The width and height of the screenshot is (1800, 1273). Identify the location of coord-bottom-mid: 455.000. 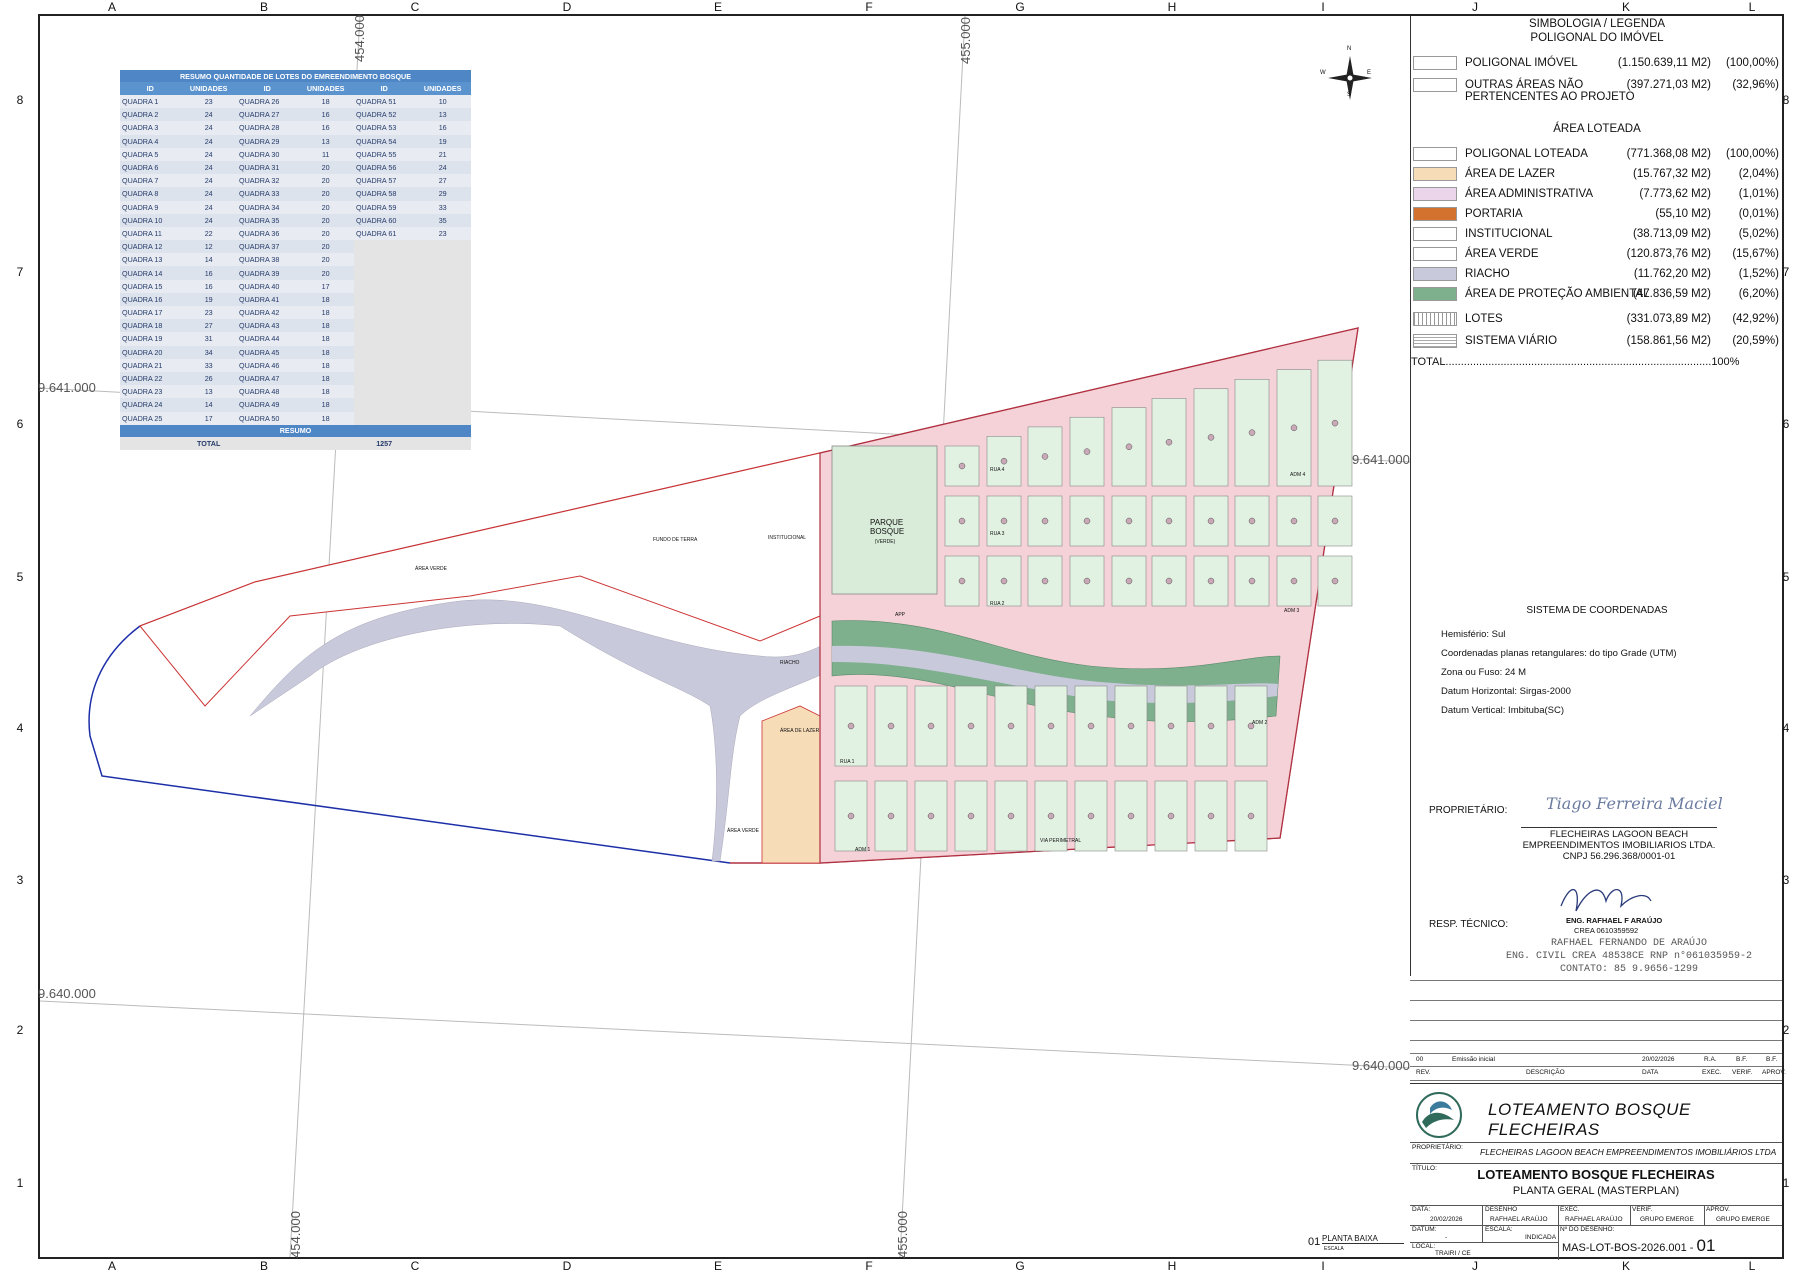
(902, 1234).